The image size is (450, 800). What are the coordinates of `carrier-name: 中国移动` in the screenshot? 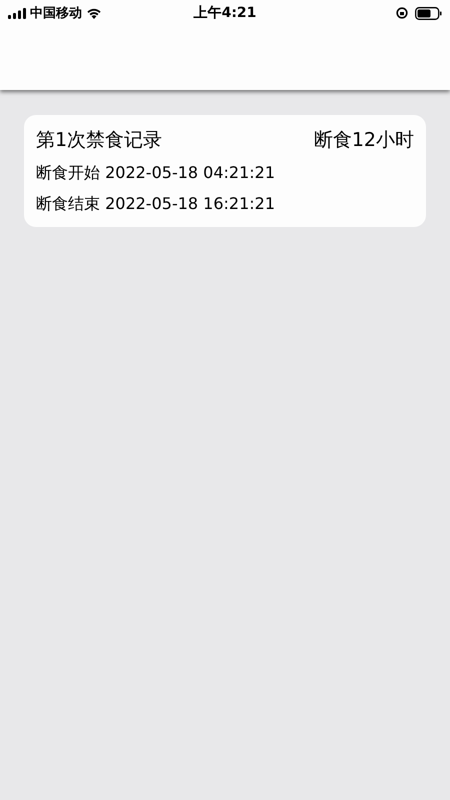 It's located at (56, 13).